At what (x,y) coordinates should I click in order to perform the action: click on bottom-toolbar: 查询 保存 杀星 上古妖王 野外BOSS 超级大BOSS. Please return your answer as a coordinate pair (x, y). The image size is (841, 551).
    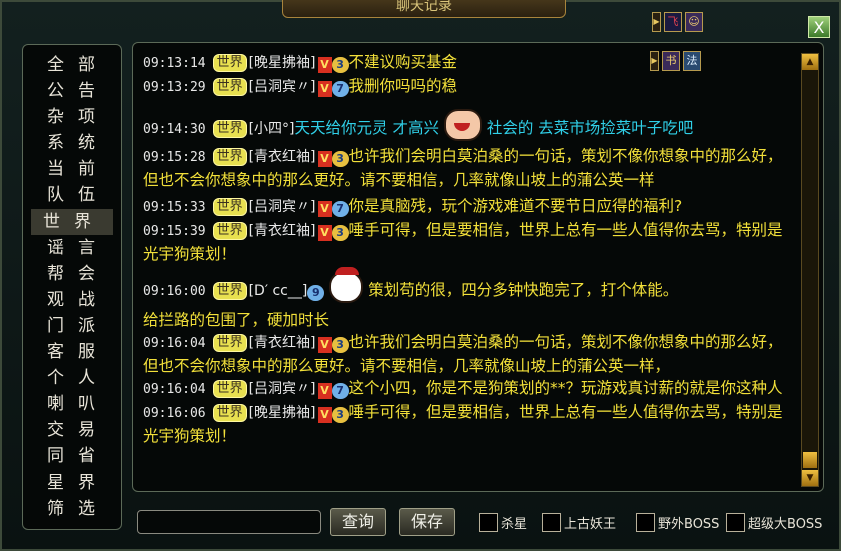
    Looking at the image, I should click on (484, 522).